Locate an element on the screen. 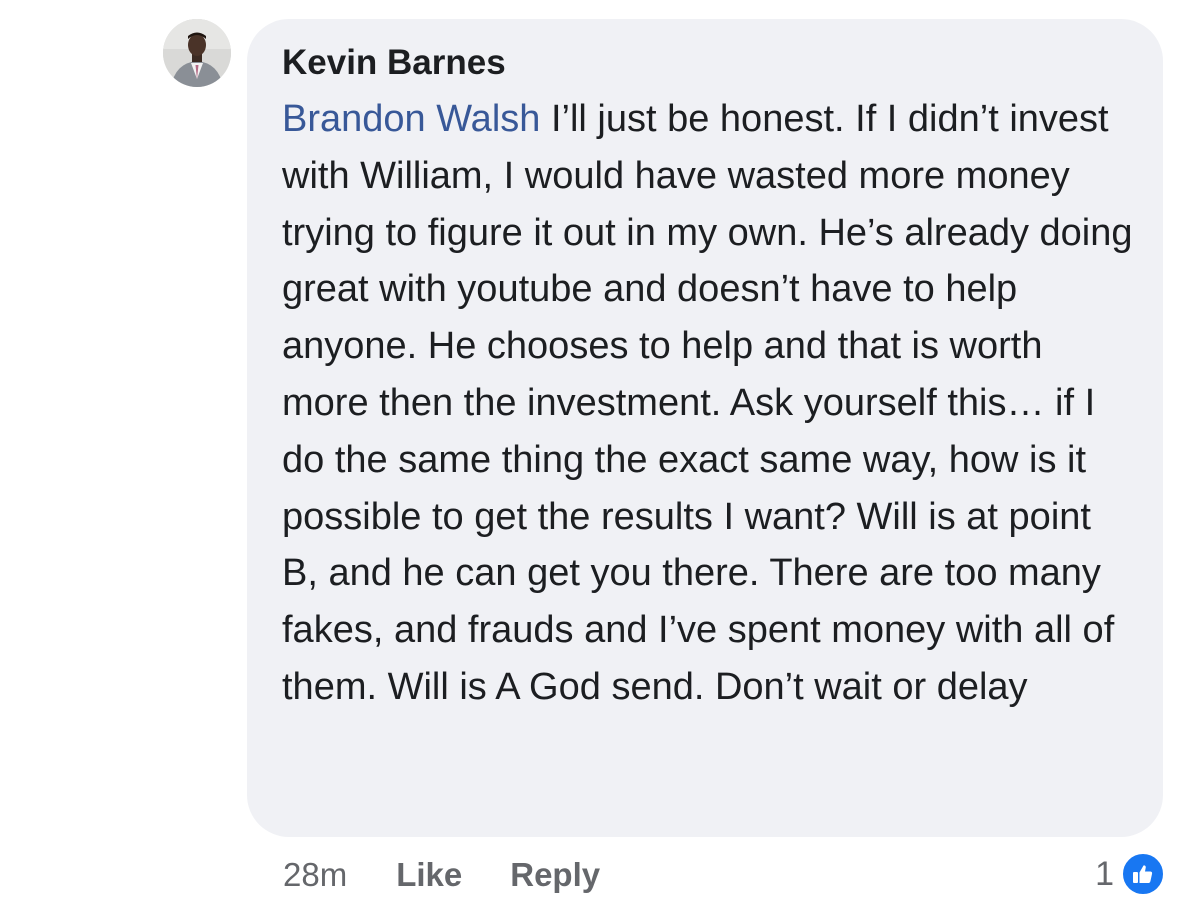 The image size is (1200, 917). reaction-summary: 1 is located at coordinates (1130, 874).